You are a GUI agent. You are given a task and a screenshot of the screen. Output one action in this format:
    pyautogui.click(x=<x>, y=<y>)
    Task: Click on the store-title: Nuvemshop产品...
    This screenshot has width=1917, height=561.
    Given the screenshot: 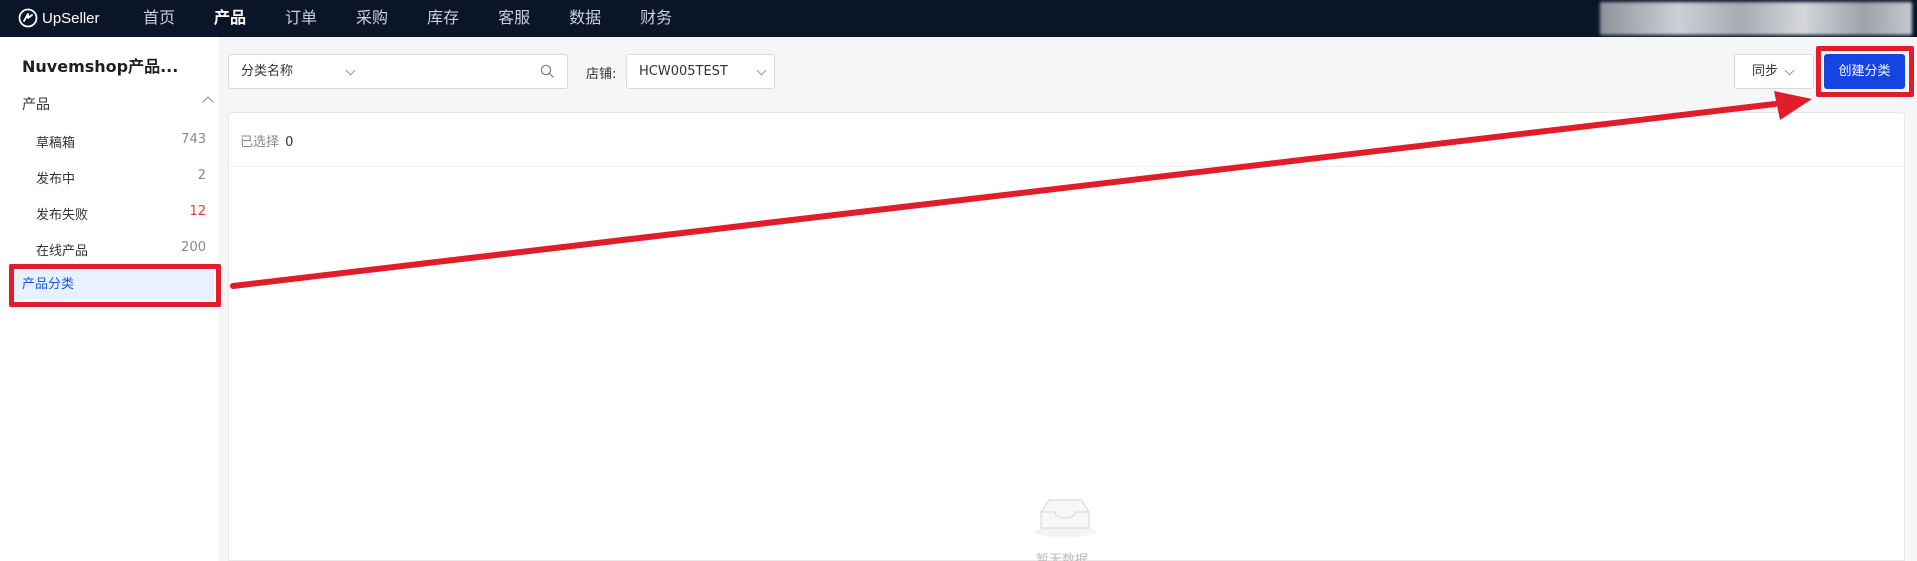 What is the action you would take?
    pyautogui.click(x=100, y=66)
    